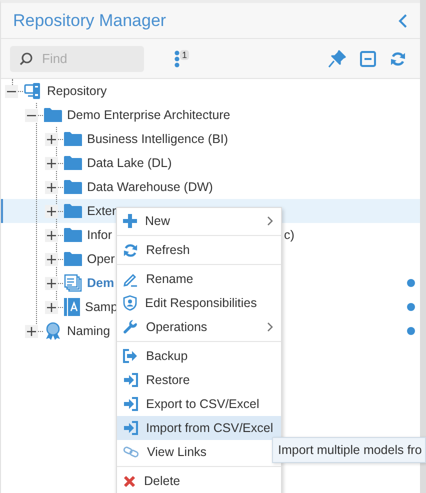 This screenshot has width=426, height=493. I want to click on tooltip: Import multiple models fro, so click(349, 450).